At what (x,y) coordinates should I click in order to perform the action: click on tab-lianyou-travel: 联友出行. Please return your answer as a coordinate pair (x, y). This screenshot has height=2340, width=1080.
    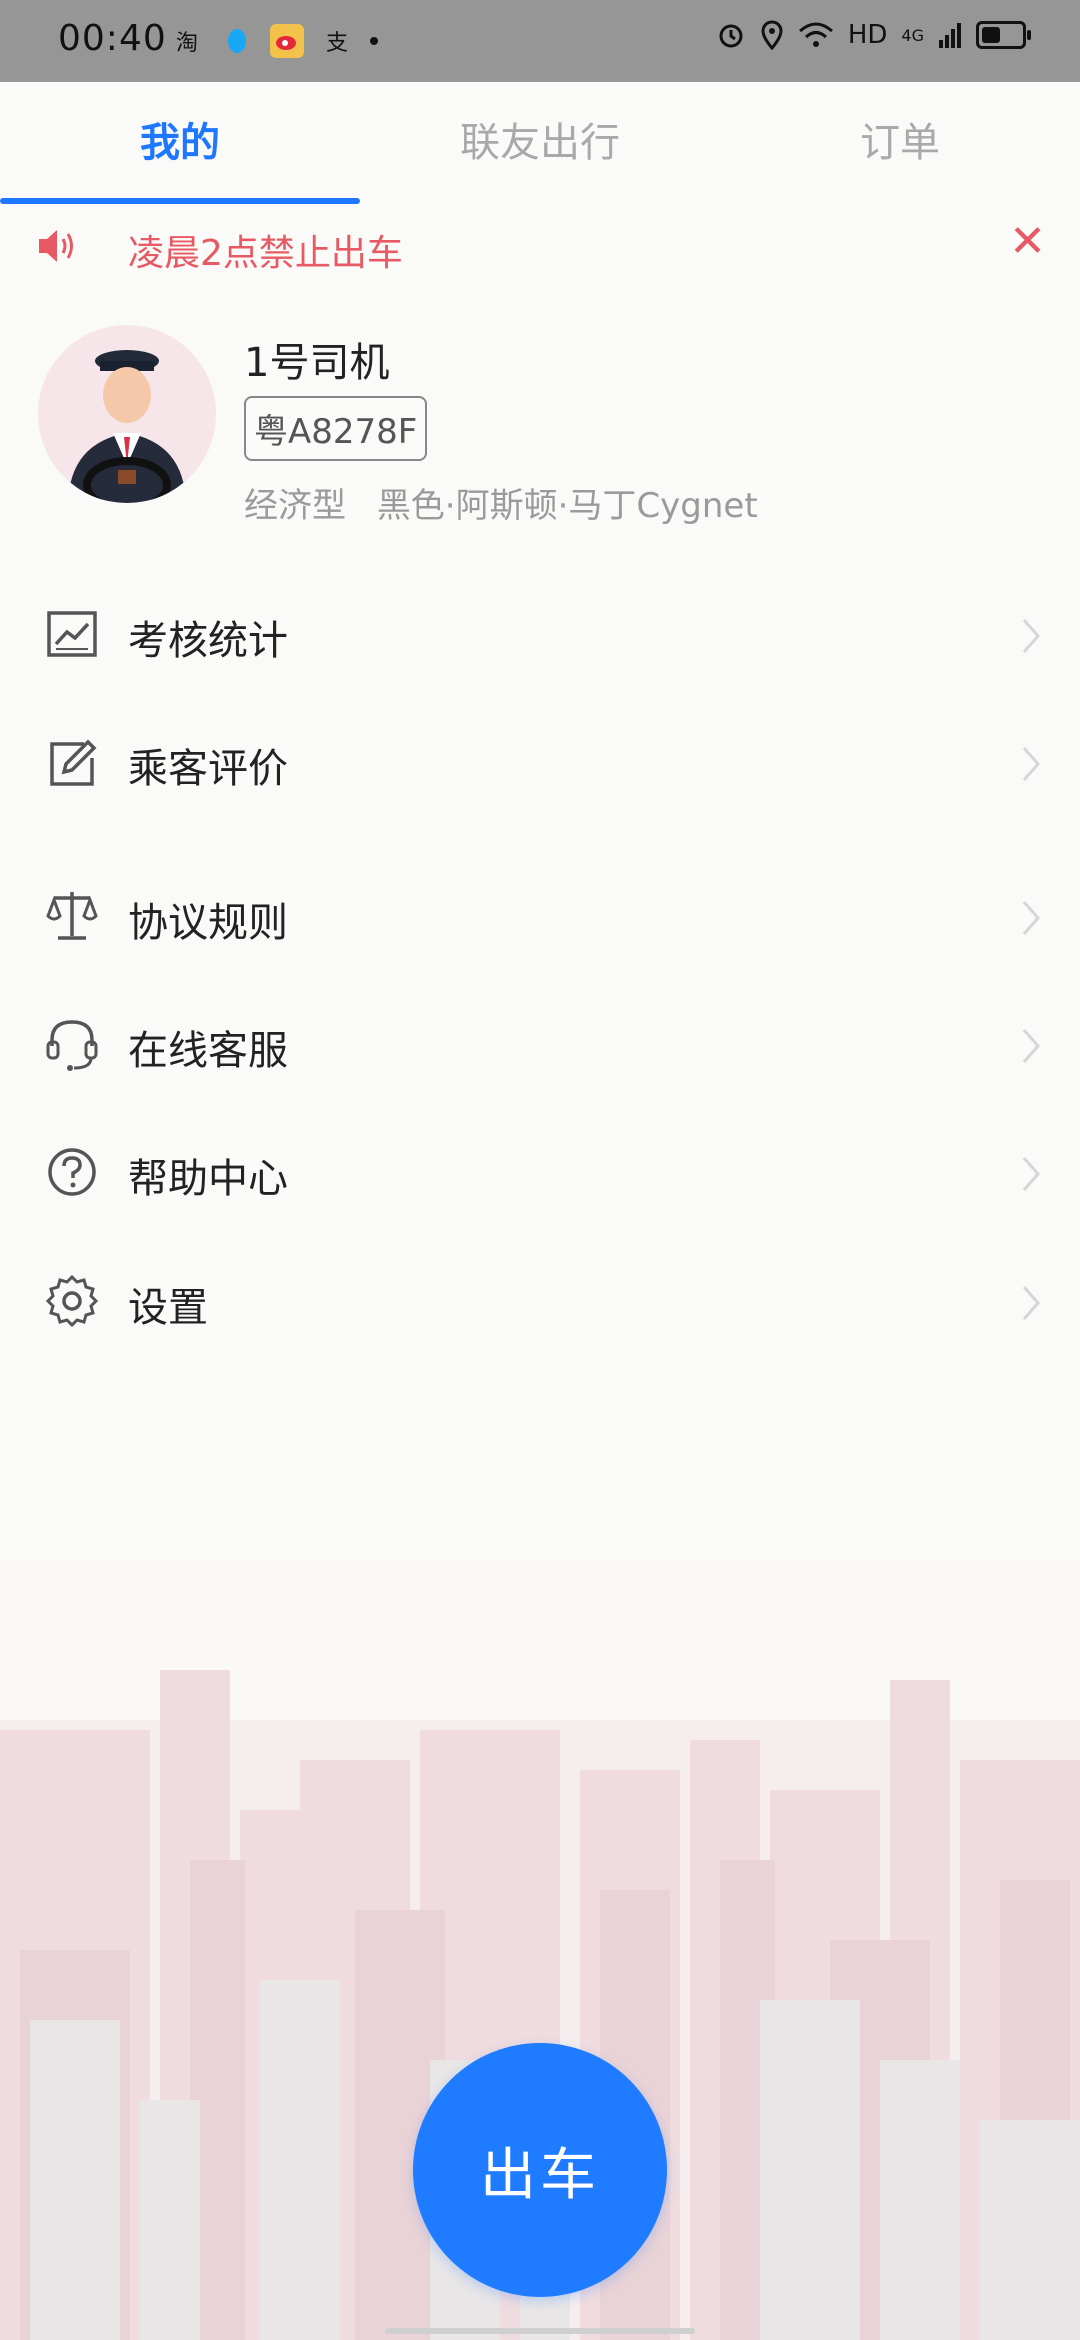
    Looking at the image, I should click on (540, 143).